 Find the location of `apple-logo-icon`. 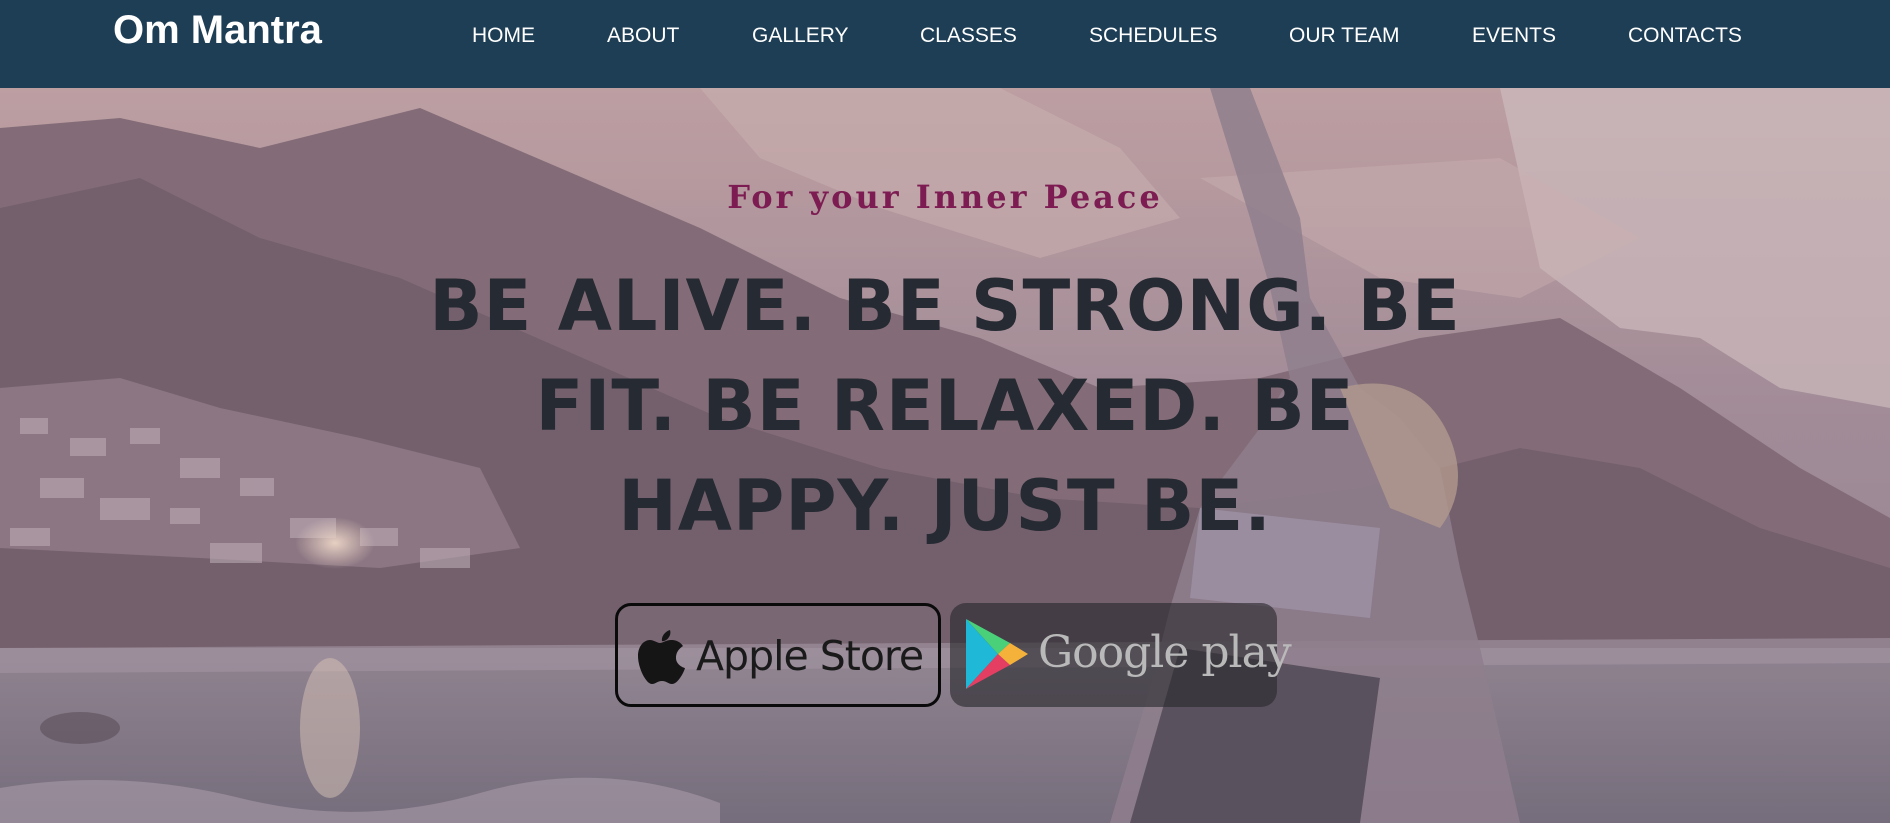

apple-logo-icon is located at coordinates (661, 657).